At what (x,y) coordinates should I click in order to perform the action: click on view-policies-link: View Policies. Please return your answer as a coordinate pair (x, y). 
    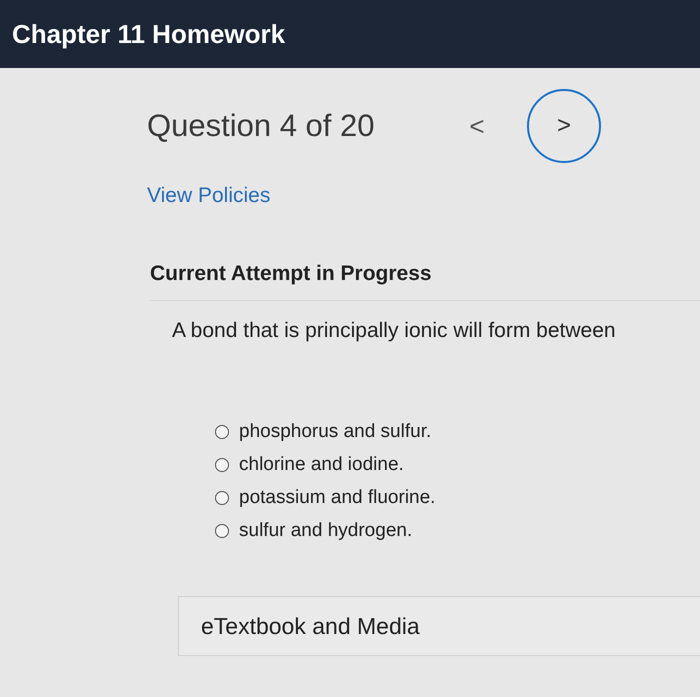
    Looking at the image, I should click on (208, 196).